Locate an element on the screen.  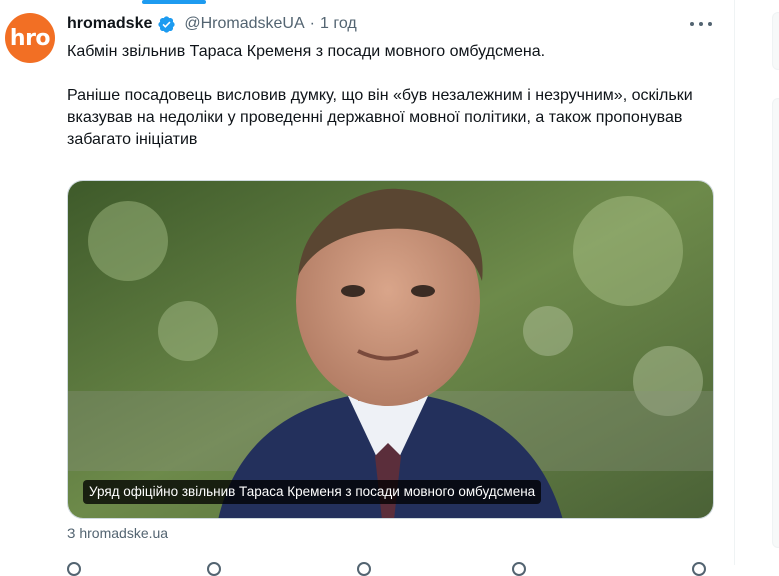
avatar: hro is located at coordinates (30, 38).